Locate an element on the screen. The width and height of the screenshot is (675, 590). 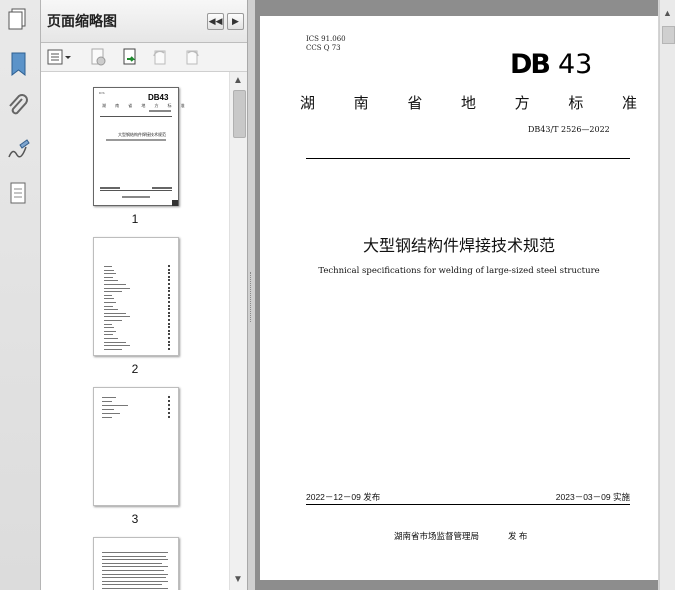
issue-date-block: 2022－12－09 发布 is located at coordinates (343, 497).